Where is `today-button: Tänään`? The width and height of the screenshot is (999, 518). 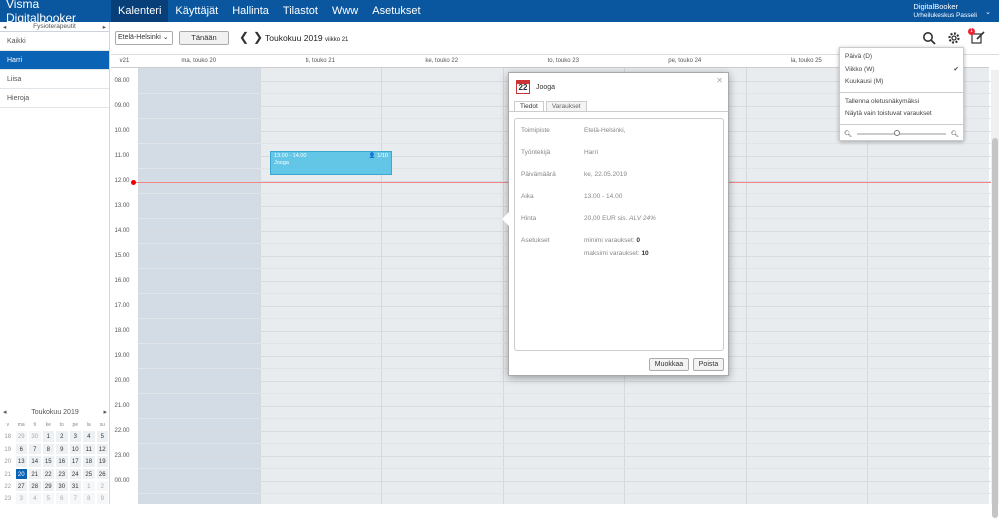
today-button: Tänään is located at coordinates (204, 38).